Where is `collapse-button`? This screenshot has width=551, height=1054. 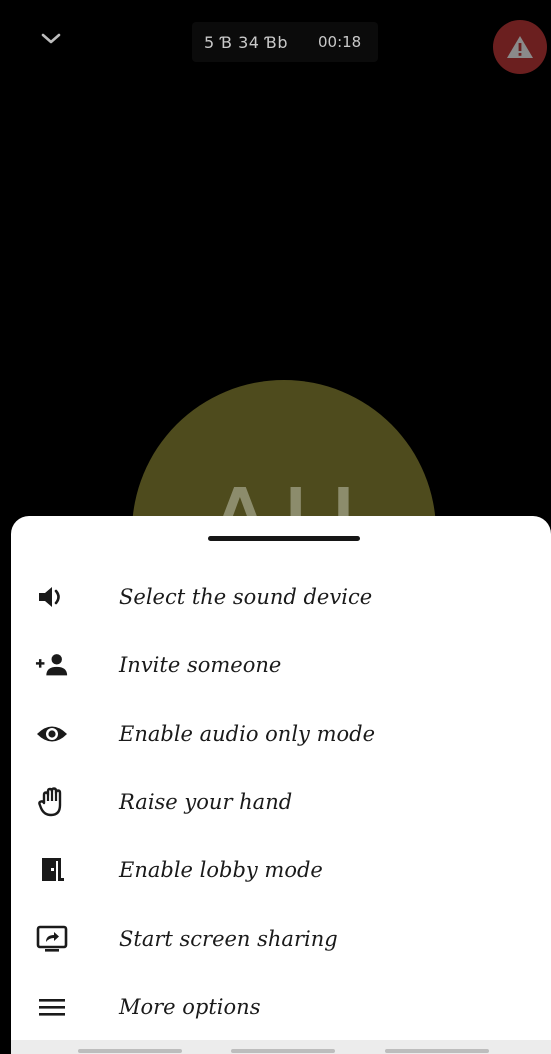 collapse-button is located at coordinates (51, 39).